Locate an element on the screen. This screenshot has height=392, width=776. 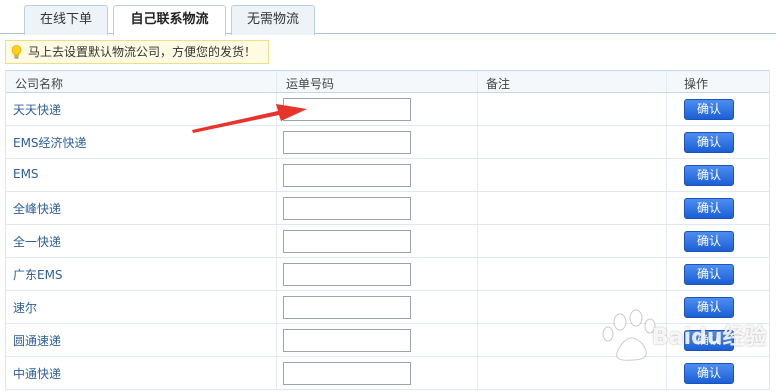
tab-self-contact-logistics: 自己联系物流 is located at coordinates (169, 20).